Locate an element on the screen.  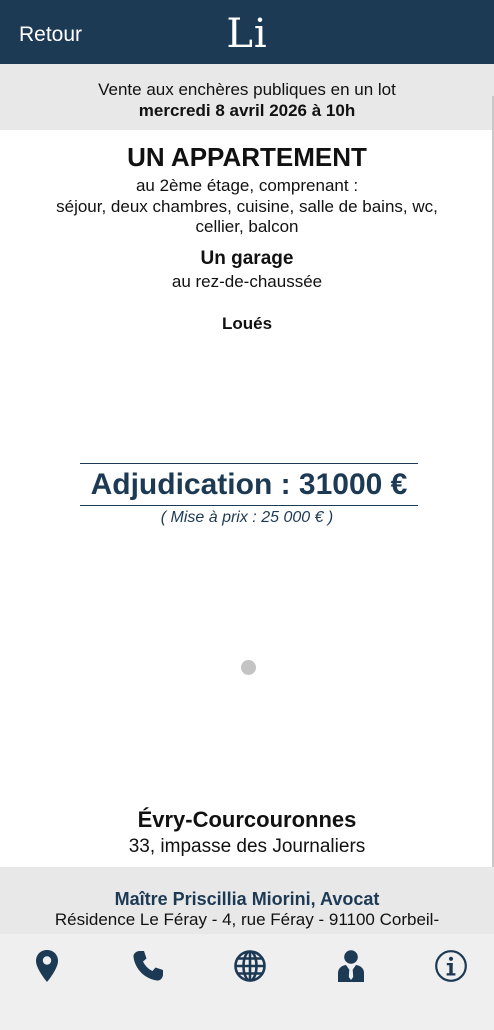
property-description-line: cellier, balcon is located at coordinates (247, 226).